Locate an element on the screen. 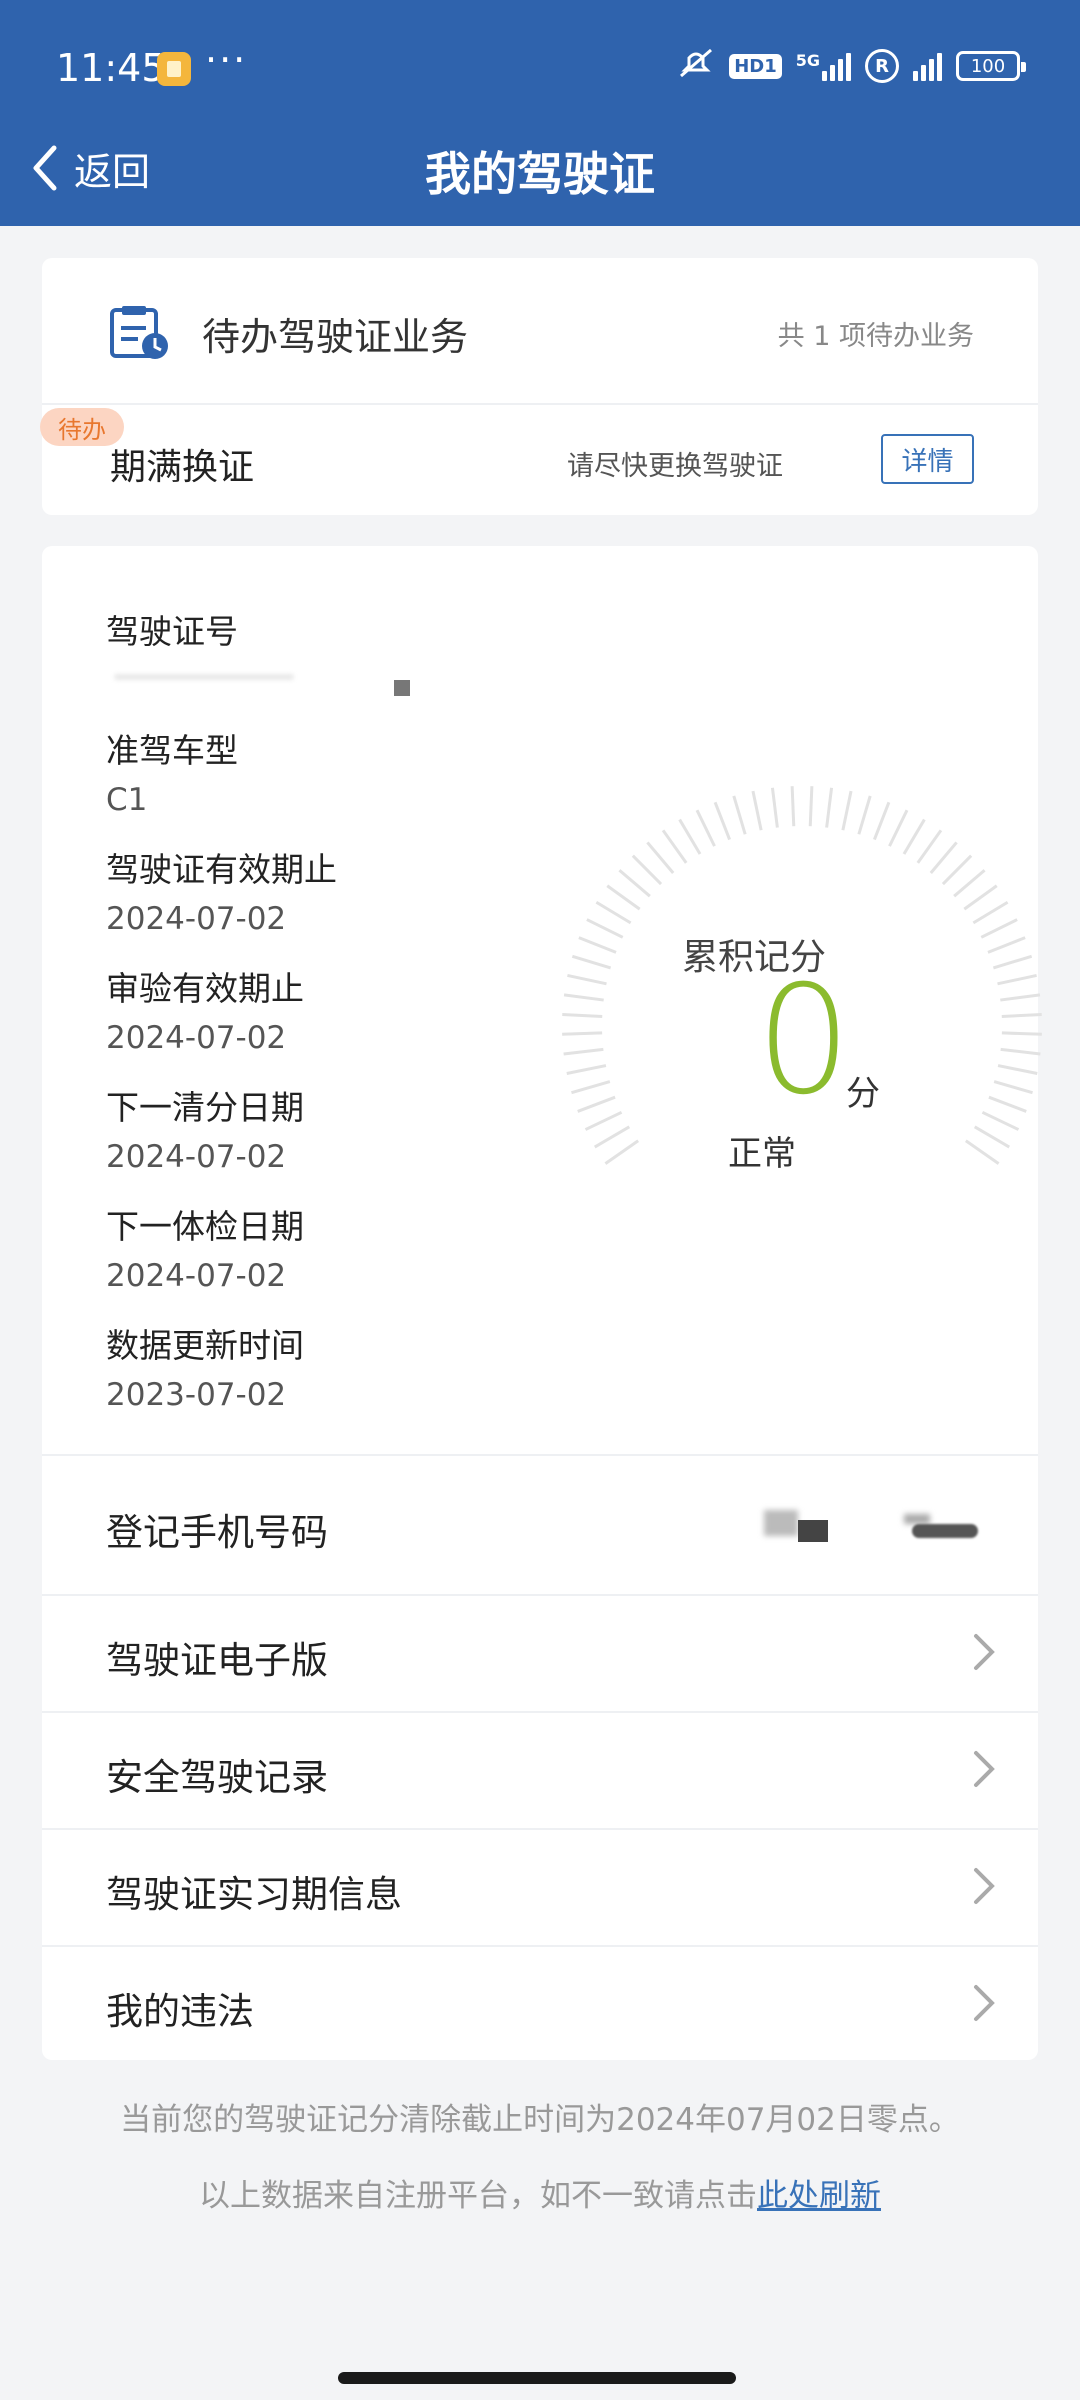 Image resolution: width=1080 pixels, height=2400 pixels. info-value: C1 is located at coordinates (127, 800).